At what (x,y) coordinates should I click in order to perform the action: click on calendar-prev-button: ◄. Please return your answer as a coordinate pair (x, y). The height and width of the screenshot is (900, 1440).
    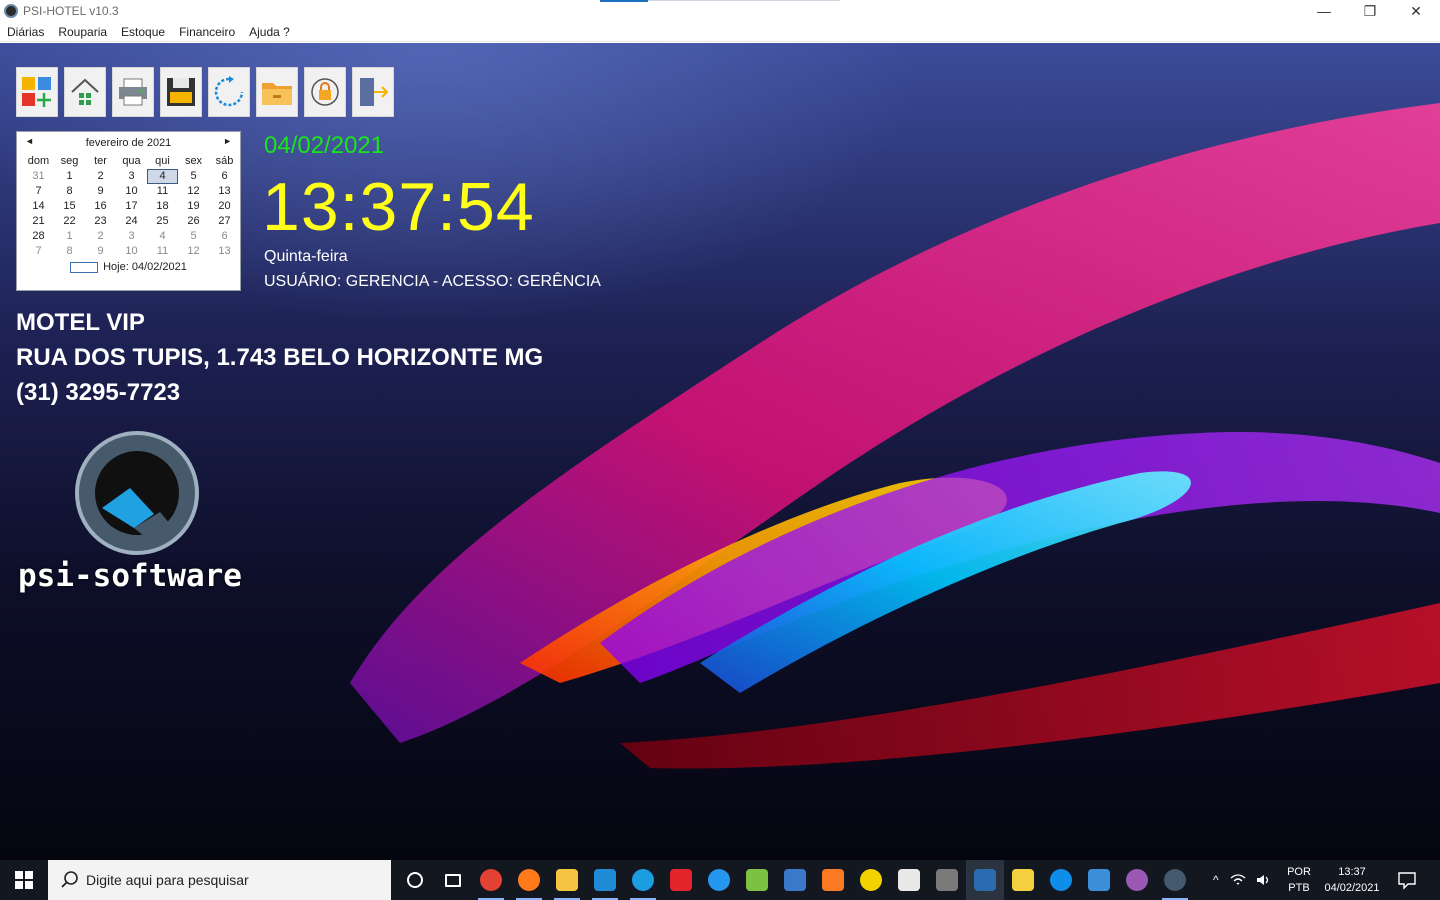
    Looking at the image, I should click on (29, 141).